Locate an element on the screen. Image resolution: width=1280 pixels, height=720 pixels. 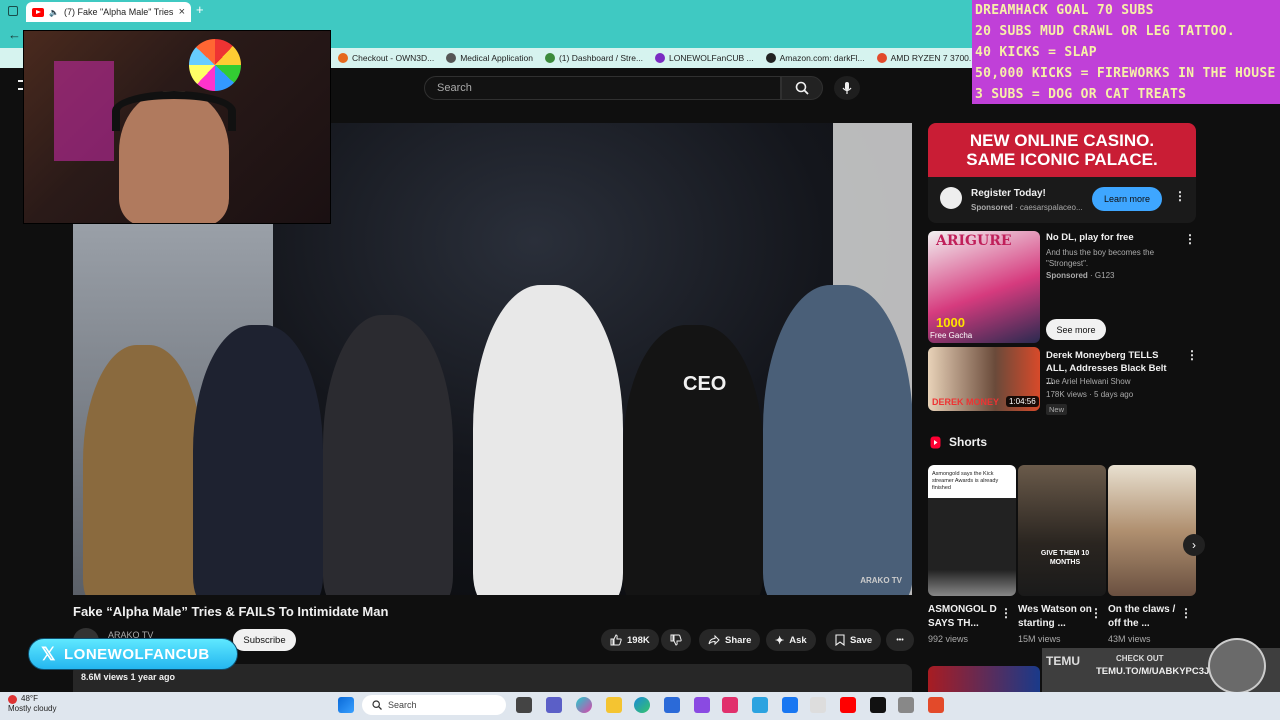
short-thumb-text: GIVE THEM 10 MONTHS is located at coordinates (1065, 558).